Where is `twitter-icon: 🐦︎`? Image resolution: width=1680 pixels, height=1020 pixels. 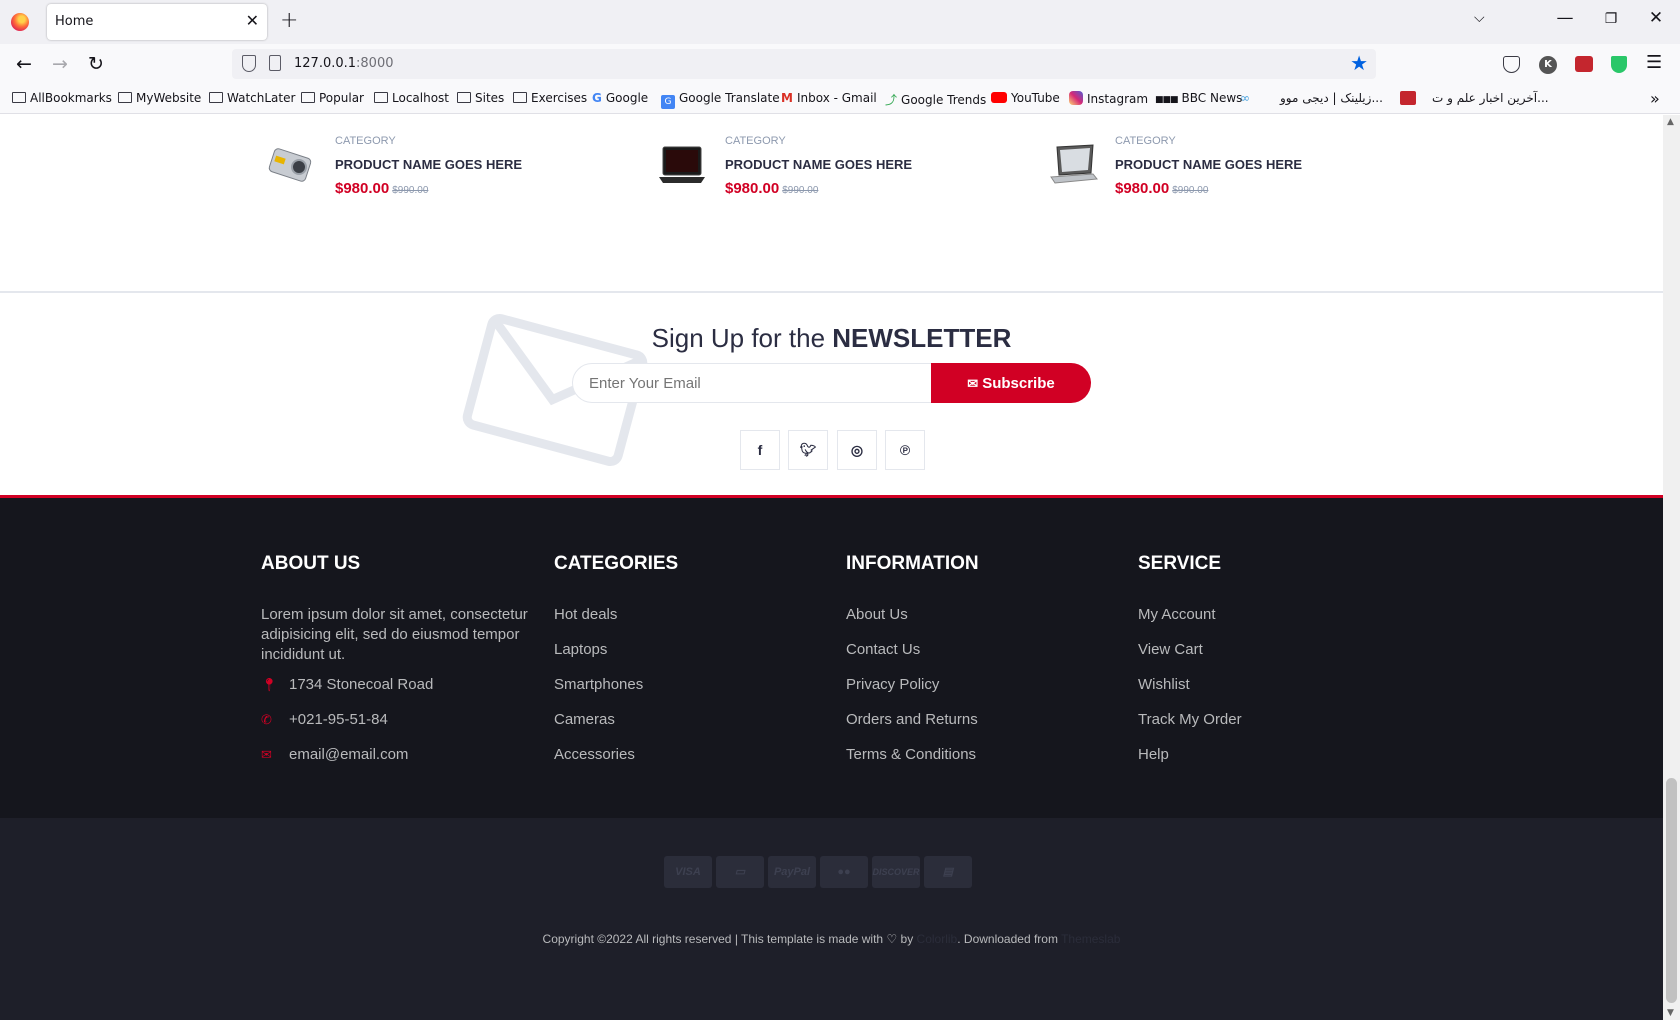 twitter-icon: 🐦︎ is located at coordinates (808, 450).